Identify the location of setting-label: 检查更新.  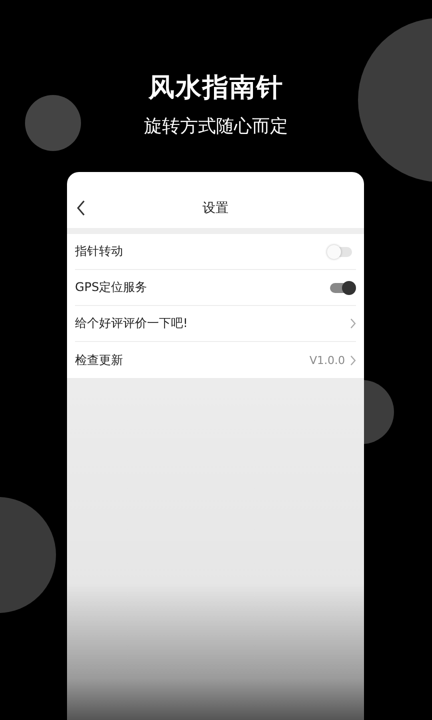
(99, 360).